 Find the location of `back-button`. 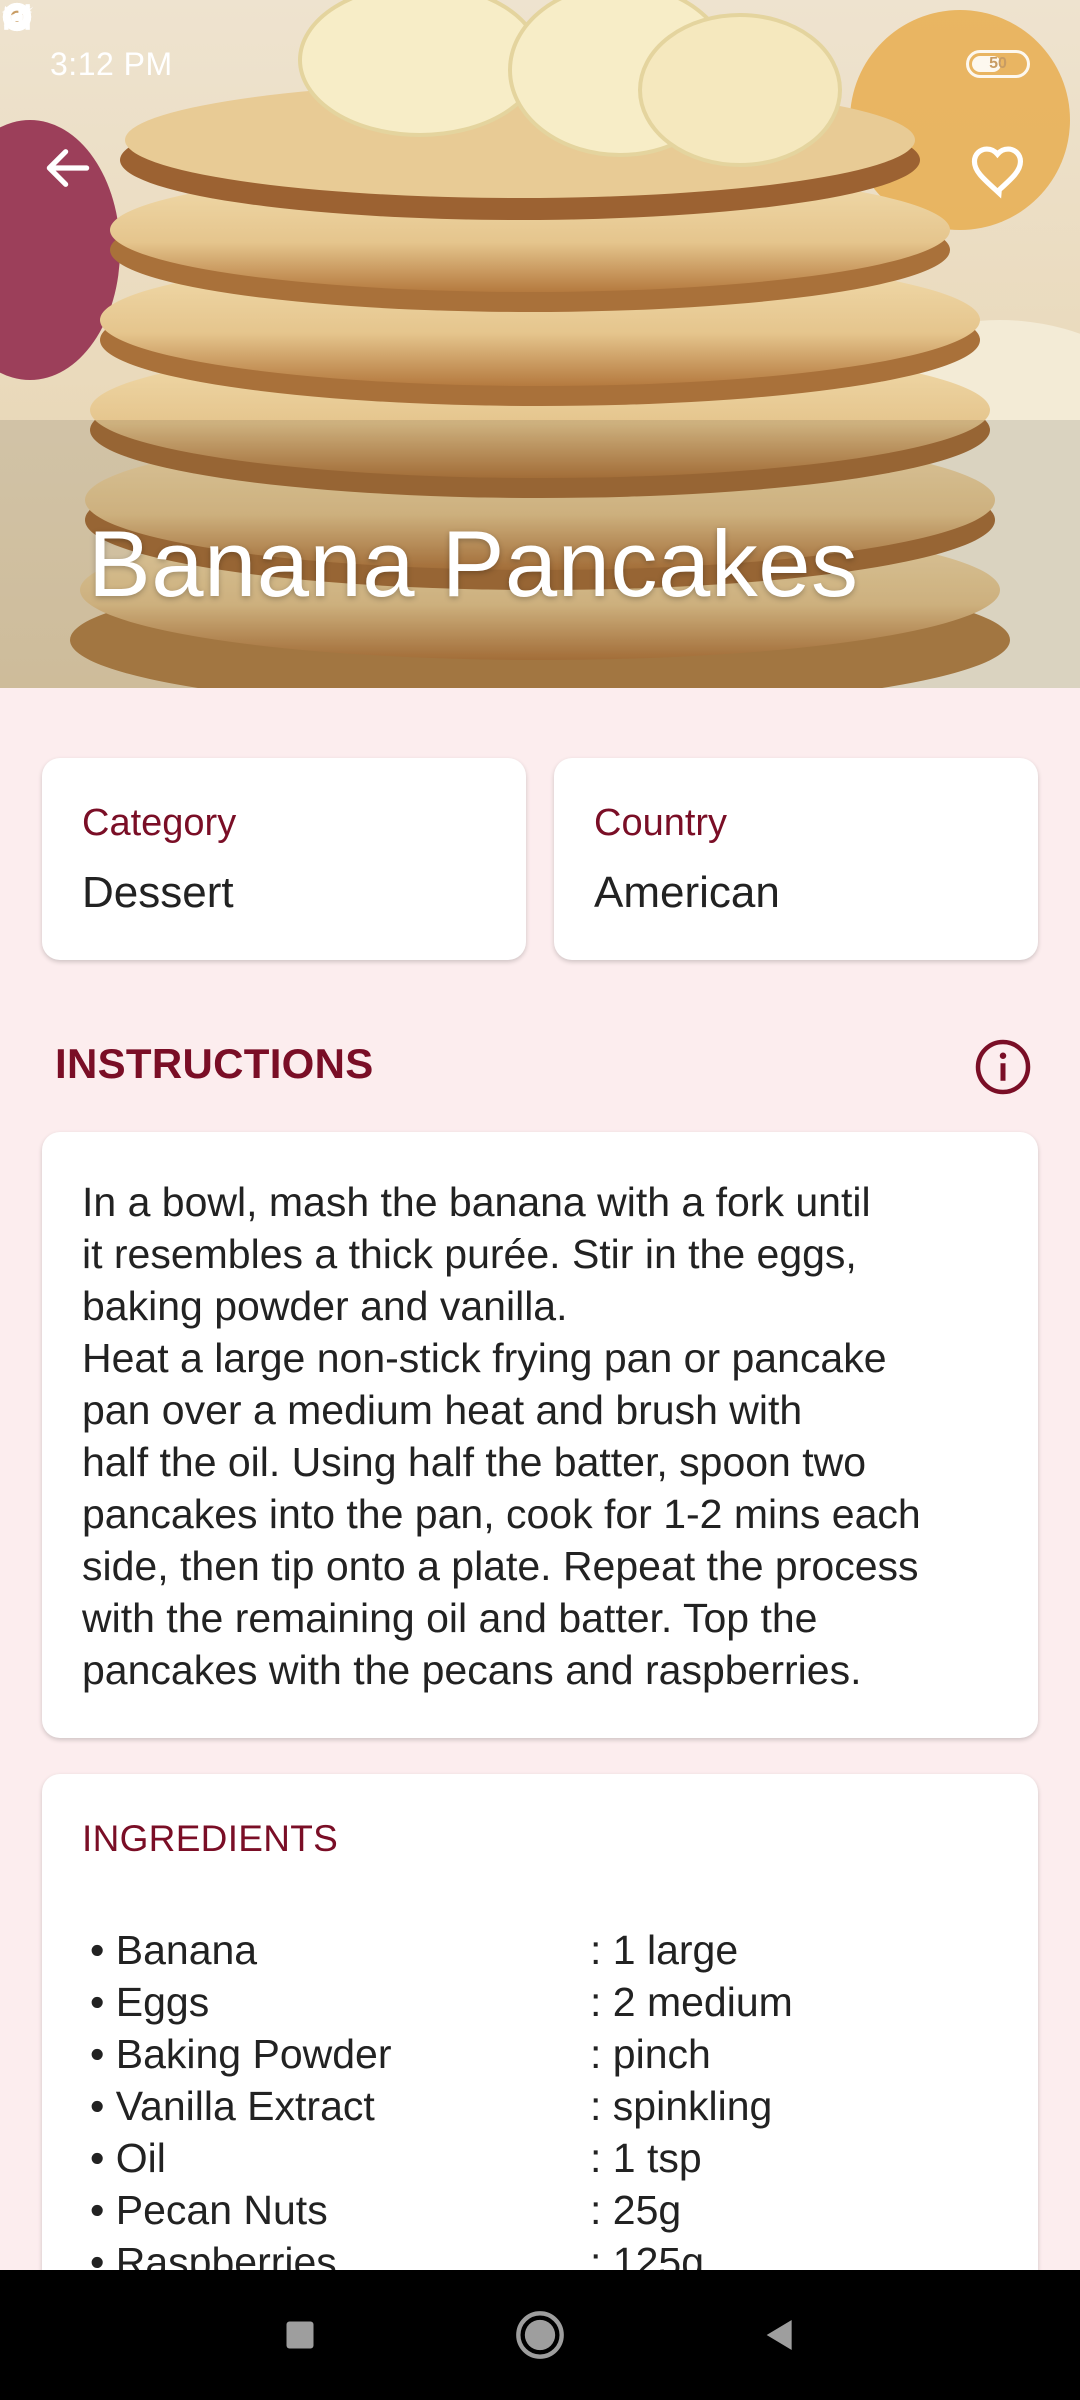

back-button is located at coordinates (78, 178).